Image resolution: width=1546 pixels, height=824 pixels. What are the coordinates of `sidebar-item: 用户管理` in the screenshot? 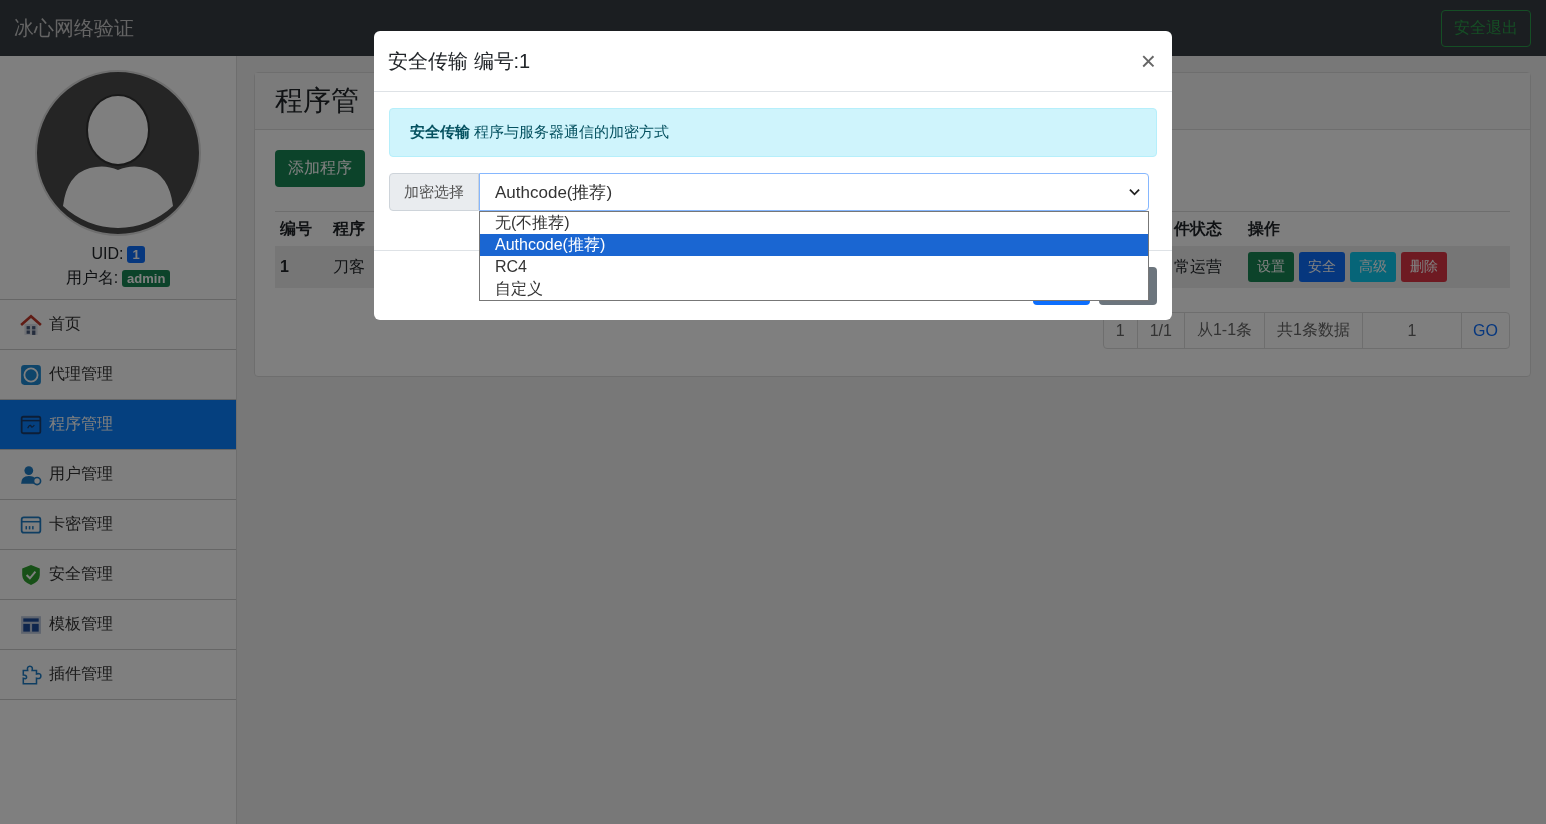 It's located at (118, 475).